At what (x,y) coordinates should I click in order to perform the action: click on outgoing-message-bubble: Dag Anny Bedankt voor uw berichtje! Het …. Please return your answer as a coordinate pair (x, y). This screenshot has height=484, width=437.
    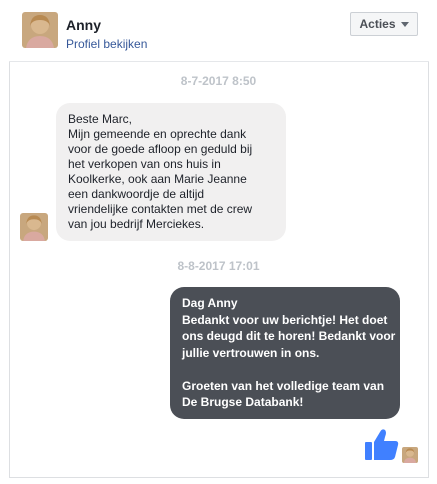
    Looking at the image, I should click on (285, 353).